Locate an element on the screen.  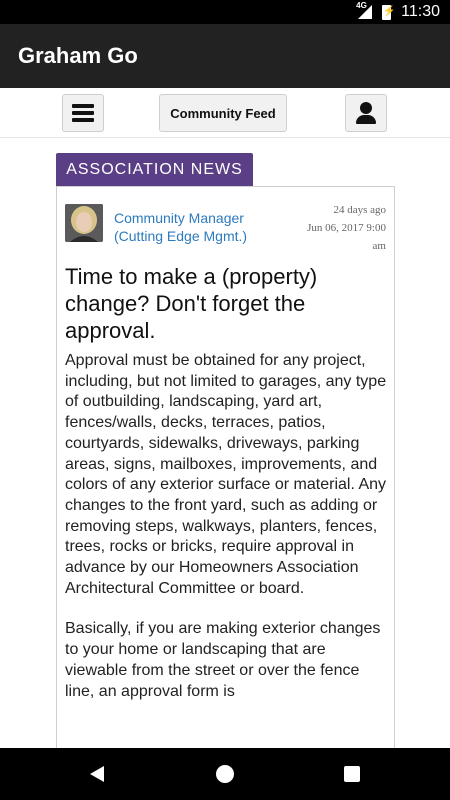
post-meta: 24 days ago Jun 06, 2017 9:00 am is located at coordinates (331, 228).